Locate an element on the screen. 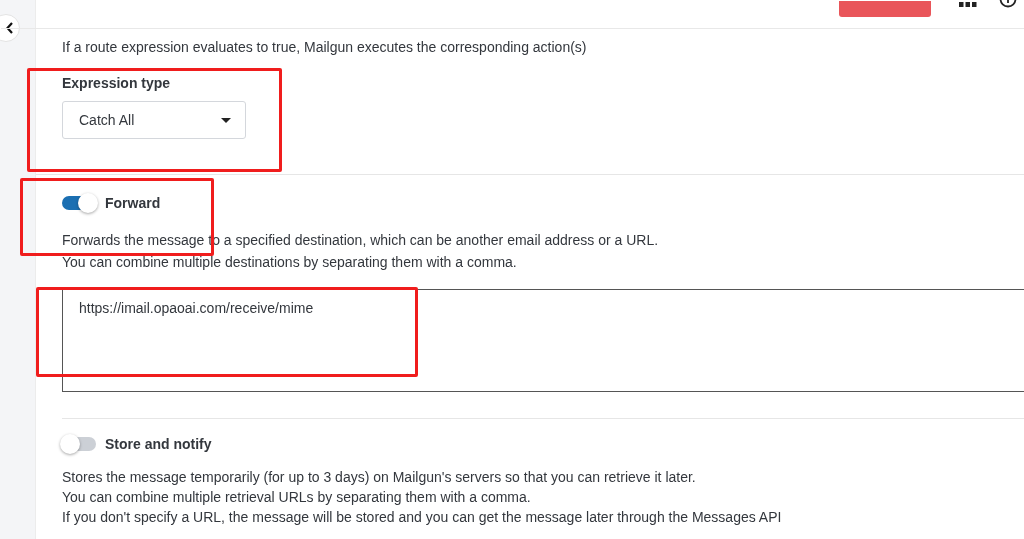  toggle-label: Forward is located at coordinates (133, 203).